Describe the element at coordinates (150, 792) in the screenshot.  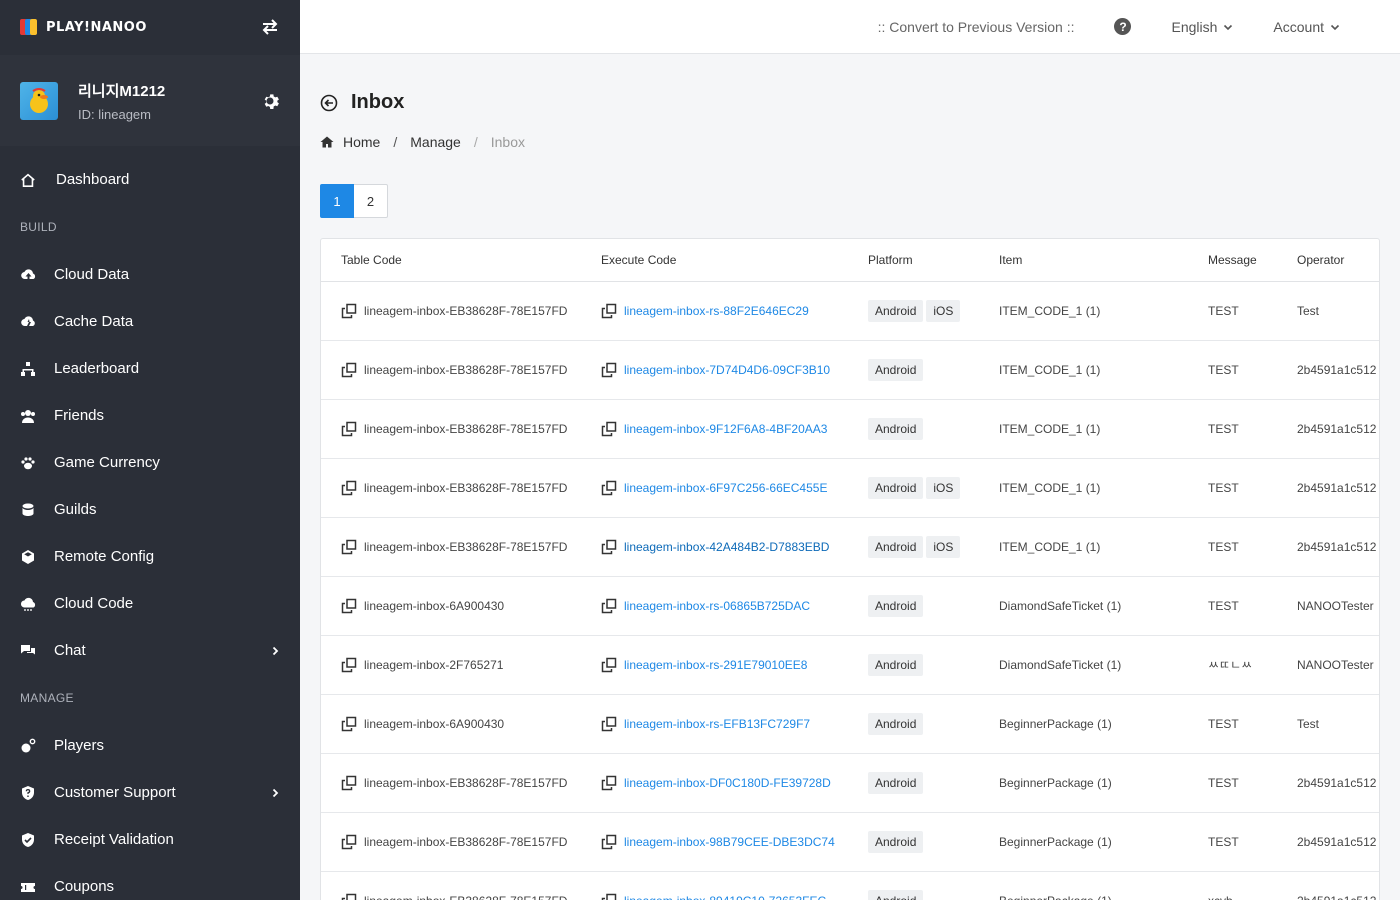
I see `sidebar-item-customer-support: Customer Support` at that location.